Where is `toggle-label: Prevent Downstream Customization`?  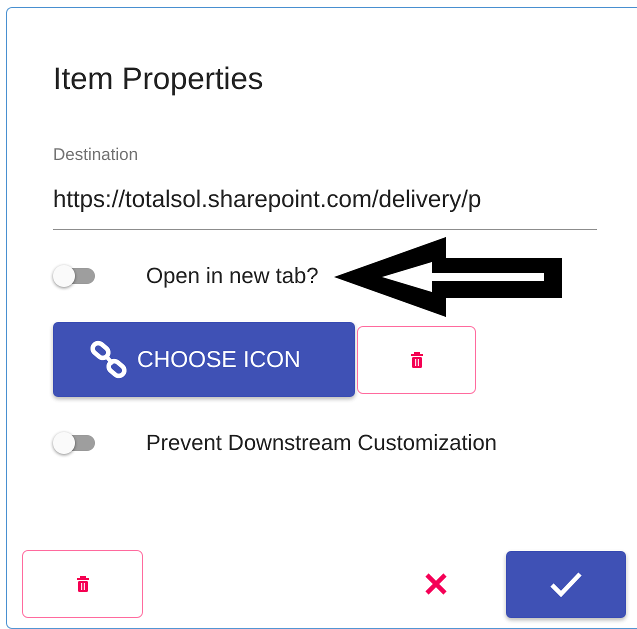
toggle-label: Prevent Downstream Customization is located at coordinates (321, 443).